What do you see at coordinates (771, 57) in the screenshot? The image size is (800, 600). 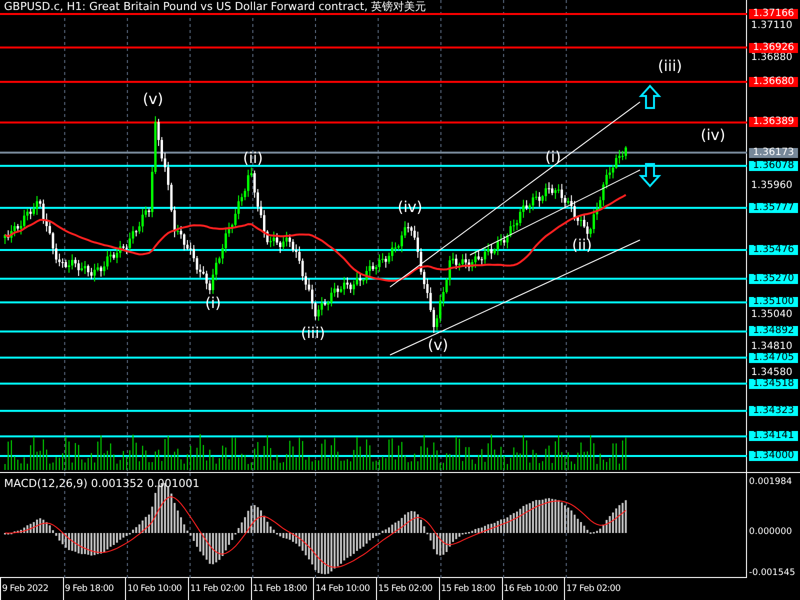 I see `price-axis-label: 1.36880` at bounding box center [771, 57].